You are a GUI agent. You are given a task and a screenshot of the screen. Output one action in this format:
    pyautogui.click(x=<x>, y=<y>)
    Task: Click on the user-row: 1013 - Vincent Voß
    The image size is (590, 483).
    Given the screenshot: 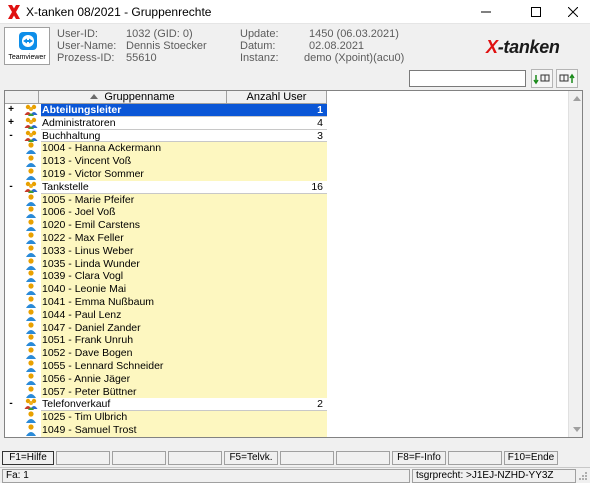 What is the action you would take?
    pyautogui.click(x=166, y=161)
    